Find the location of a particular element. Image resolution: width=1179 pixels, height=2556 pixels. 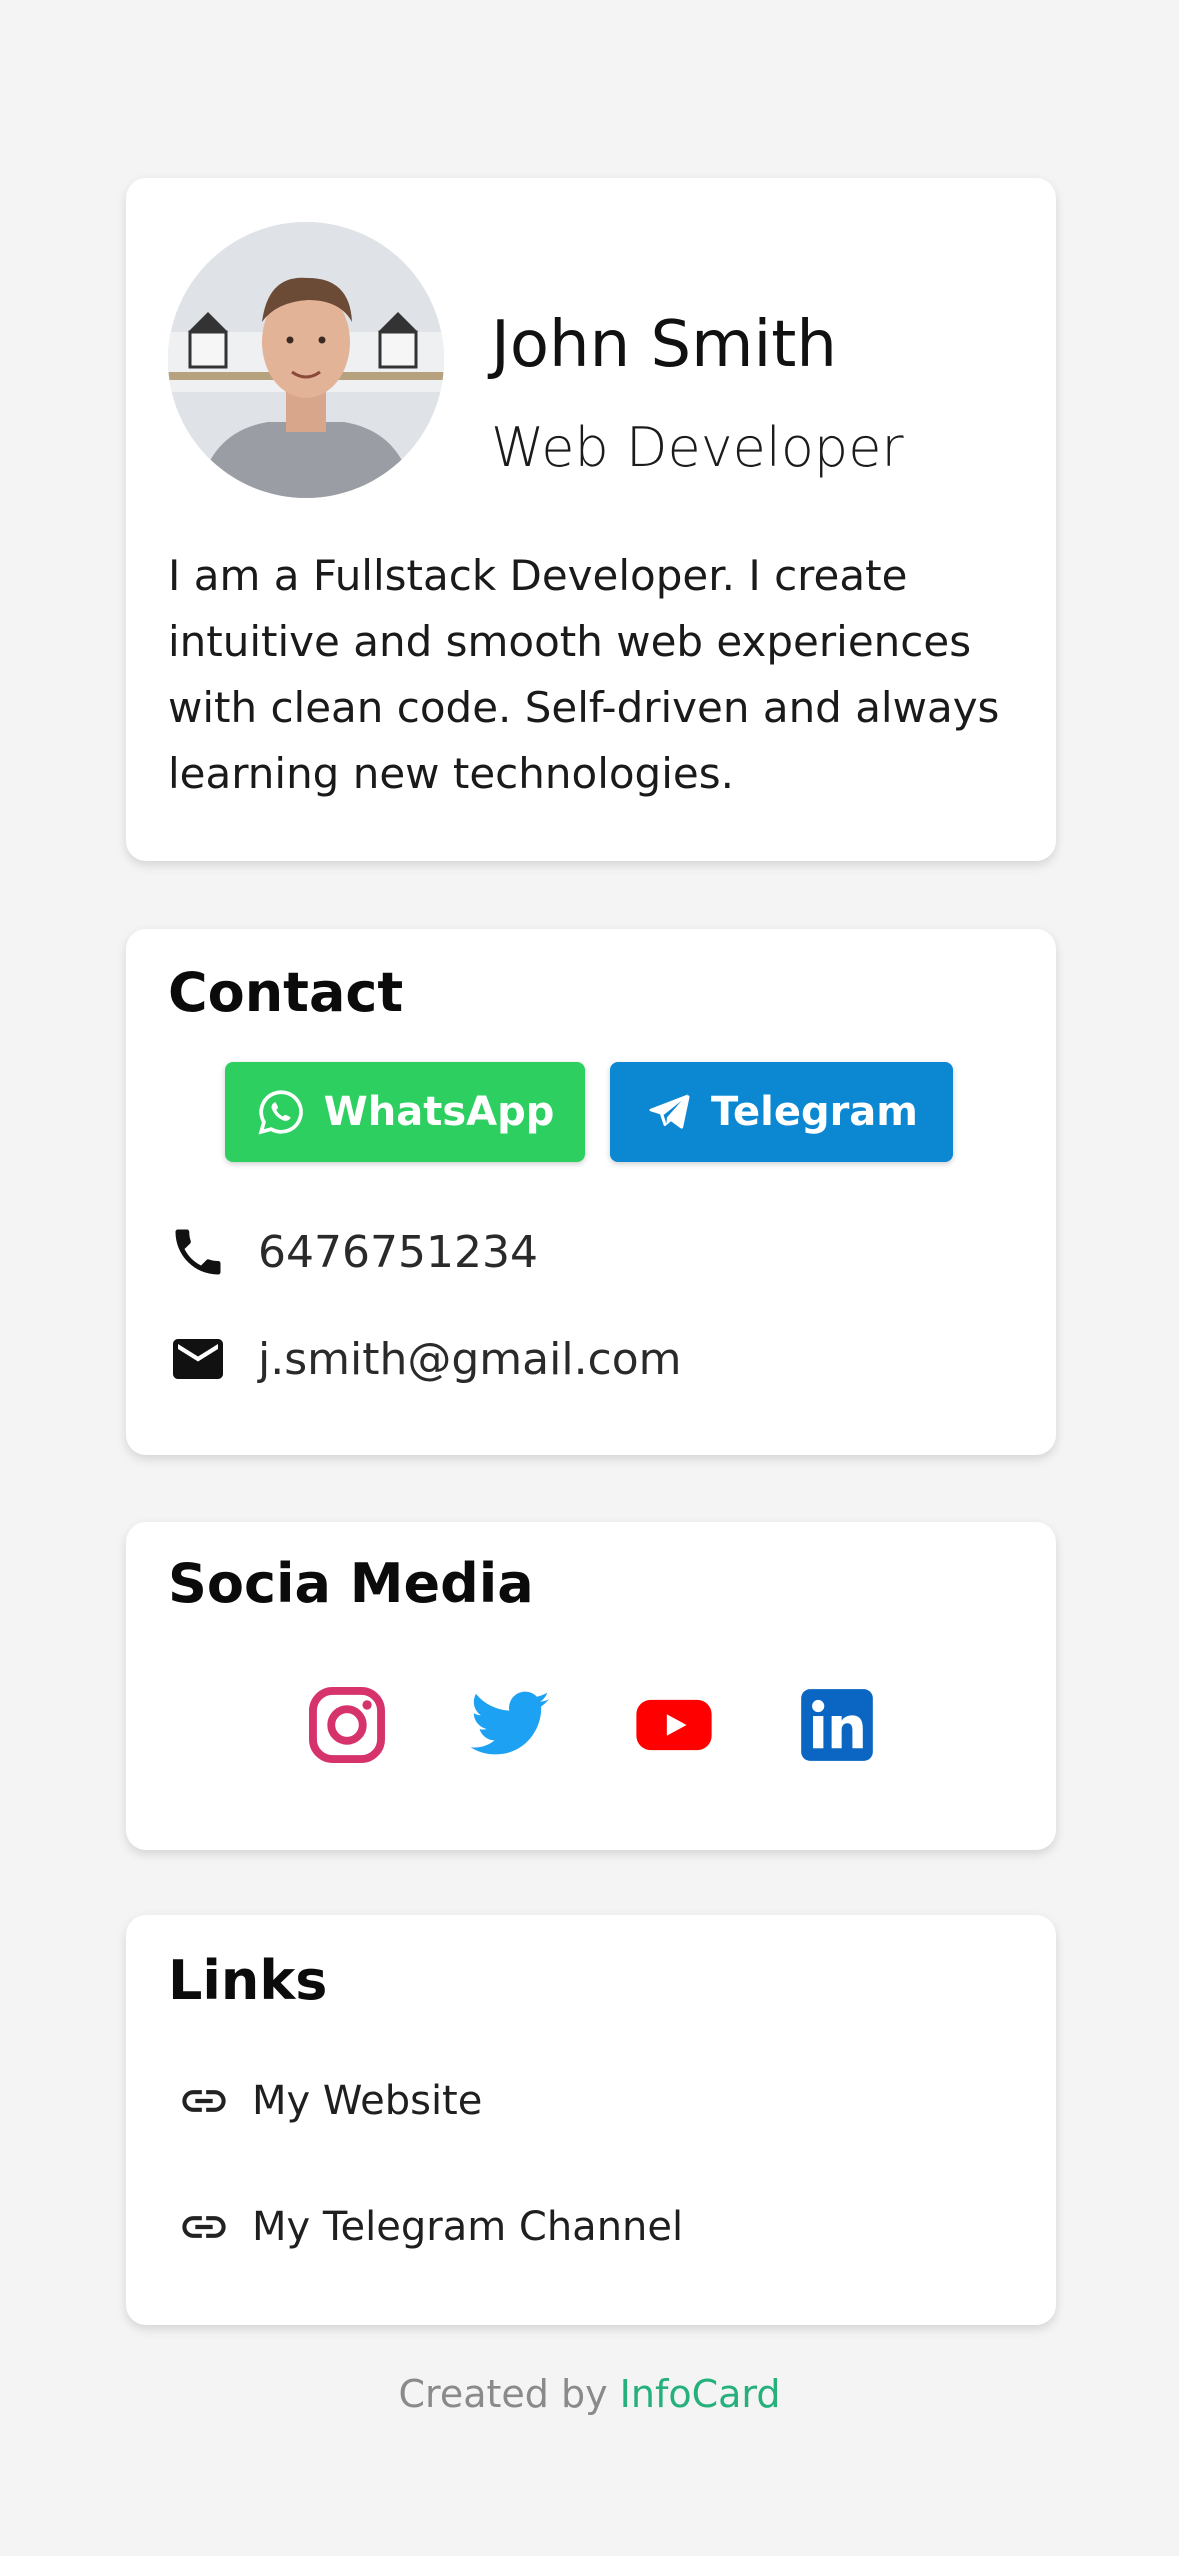

avatar is located at coordinates (306, 360).